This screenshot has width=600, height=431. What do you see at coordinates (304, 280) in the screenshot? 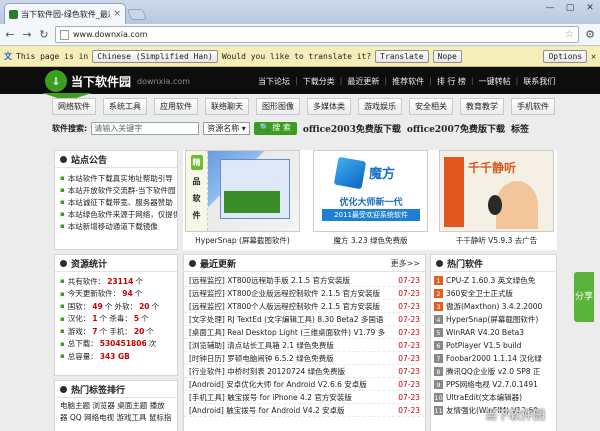
I see `table-row: [远程监控] XT800远程助手版 2.1.5 官方安装版 07-23` at bounding box center [304, 280].